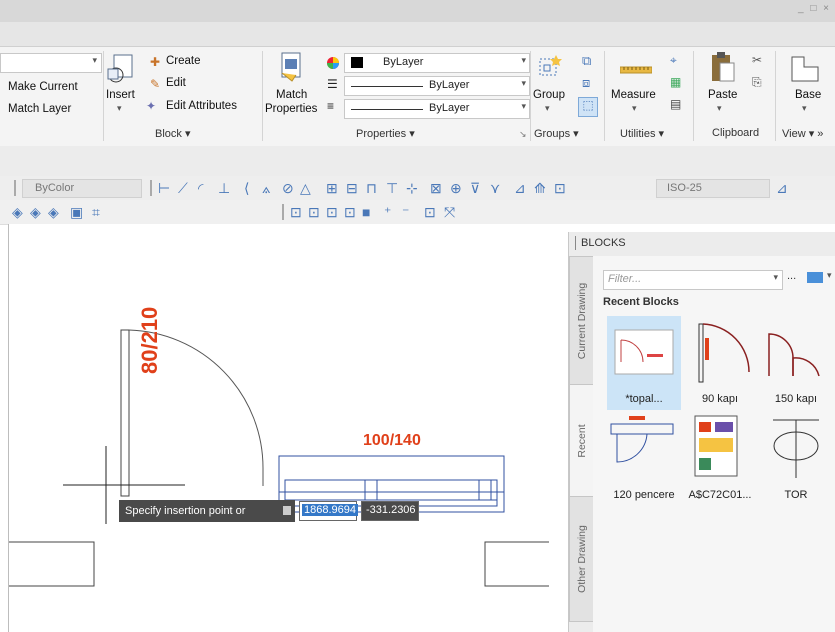  I want to click on view-panel-label: View ▾ », so click(802, 133).